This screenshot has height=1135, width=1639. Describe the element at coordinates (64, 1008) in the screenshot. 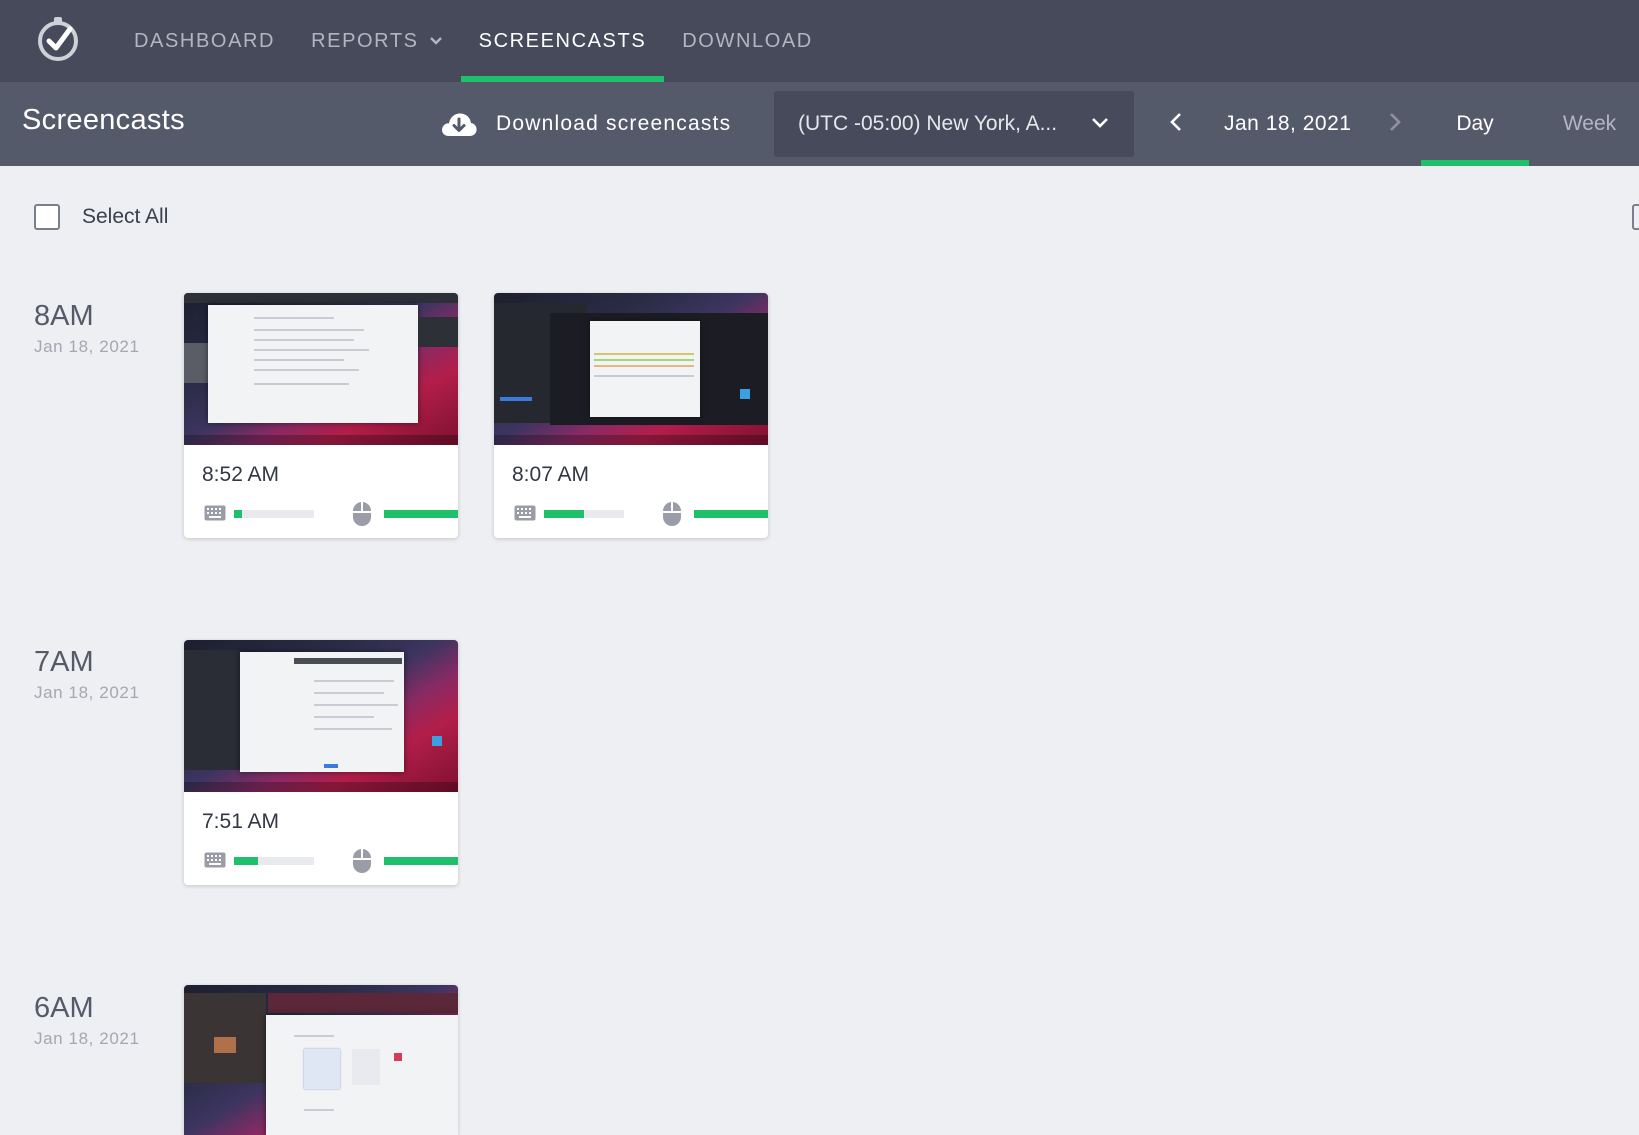

I see `hour-label: 6AM` at that location.